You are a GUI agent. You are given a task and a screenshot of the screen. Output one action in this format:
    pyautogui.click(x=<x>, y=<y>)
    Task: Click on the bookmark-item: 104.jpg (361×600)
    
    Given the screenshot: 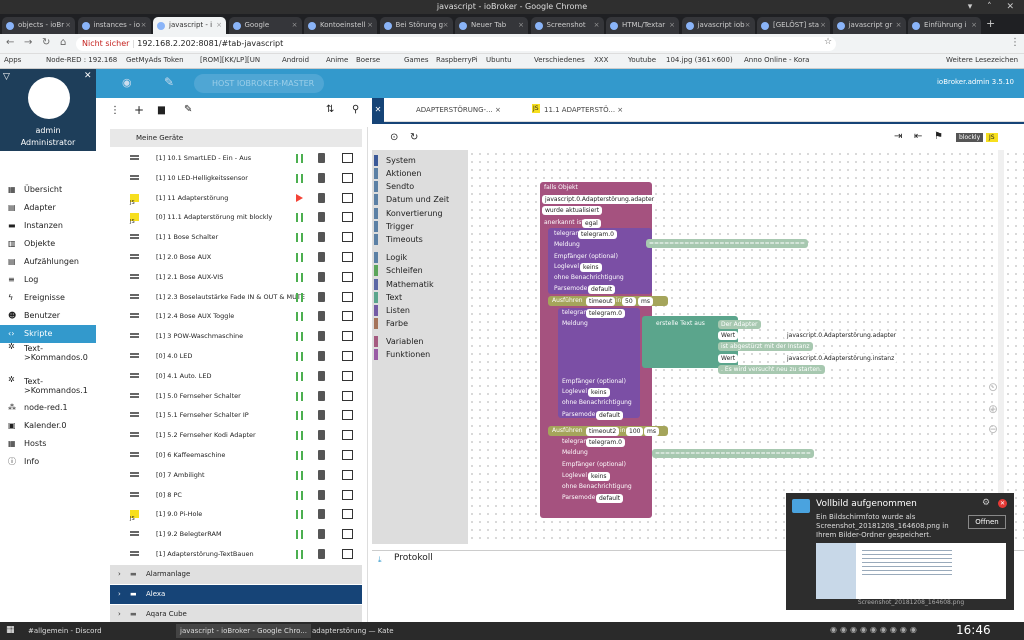 What is the action you would take?
    pyautogui.click(x=699, y=60)
    